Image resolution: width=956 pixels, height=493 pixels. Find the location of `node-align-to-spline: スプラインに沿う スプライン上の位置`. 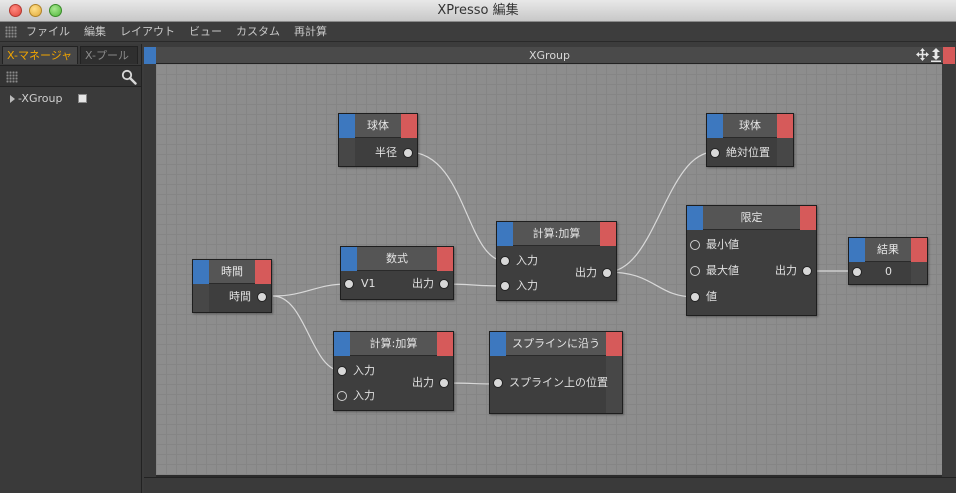

node-align-to-spline: スプラインに沿う スプライン上の位置 is located at coordinates (556, 372).